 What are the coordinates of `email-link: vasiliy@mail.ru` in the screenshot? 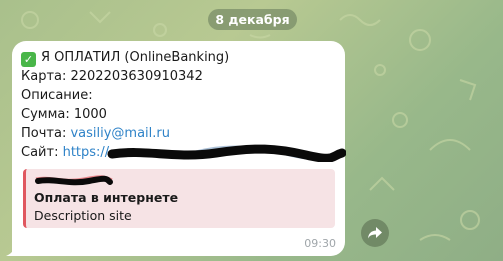 It's located at (120, 133).